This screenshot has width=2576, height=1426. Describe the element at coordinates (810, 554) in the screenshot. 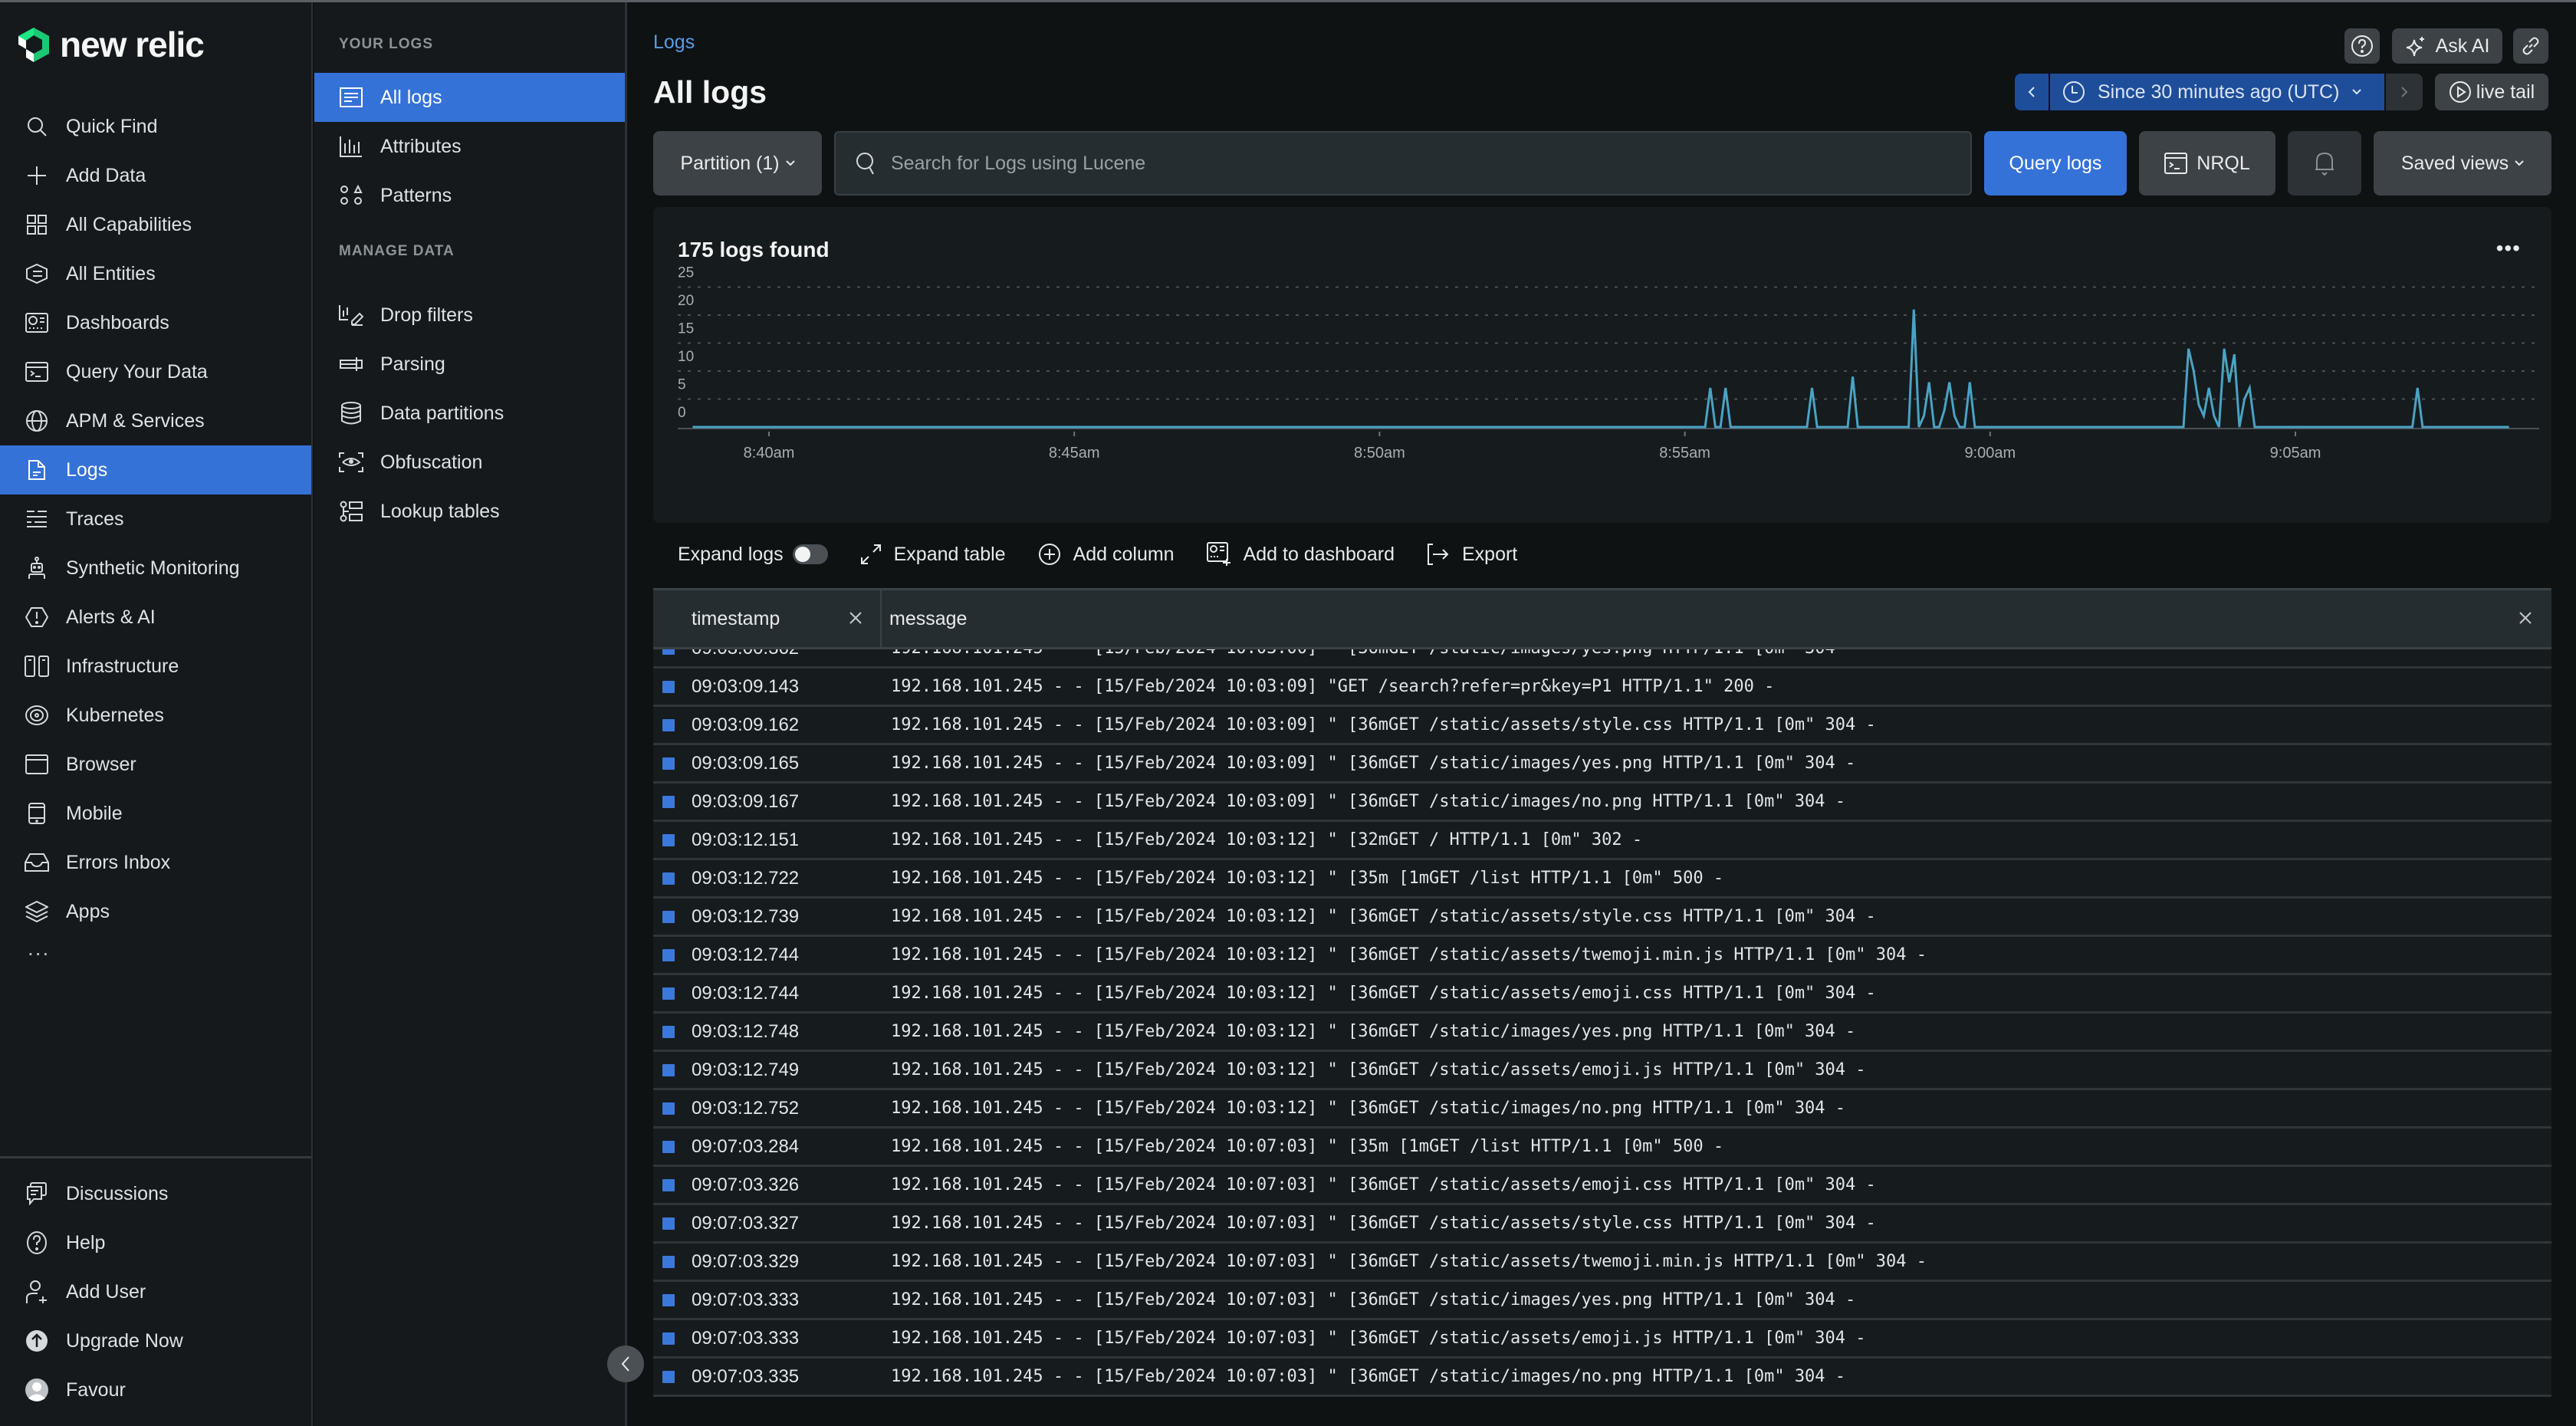

I see `expand-logs-switch` at that location.